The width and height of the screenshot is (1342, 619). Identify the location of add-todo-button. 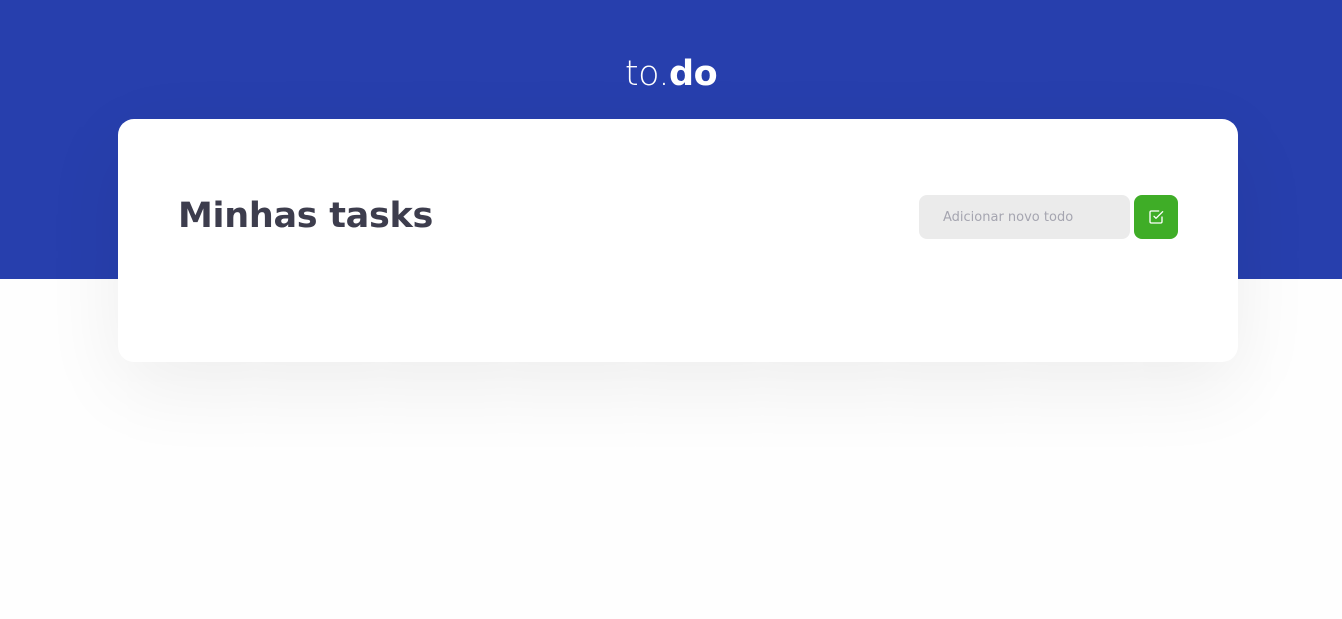
(1156, 217).